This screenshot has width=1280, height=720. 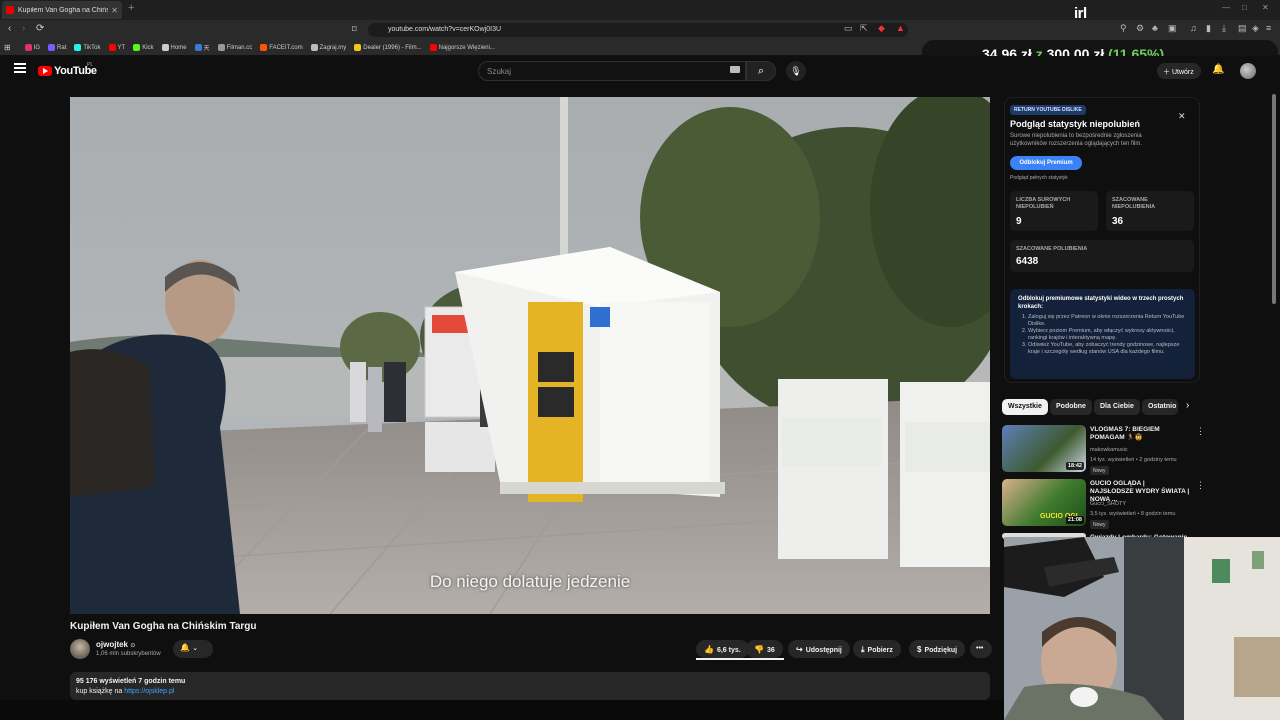 I want to click on chevron-right-icon: ›, so click(x=1187, y=405).